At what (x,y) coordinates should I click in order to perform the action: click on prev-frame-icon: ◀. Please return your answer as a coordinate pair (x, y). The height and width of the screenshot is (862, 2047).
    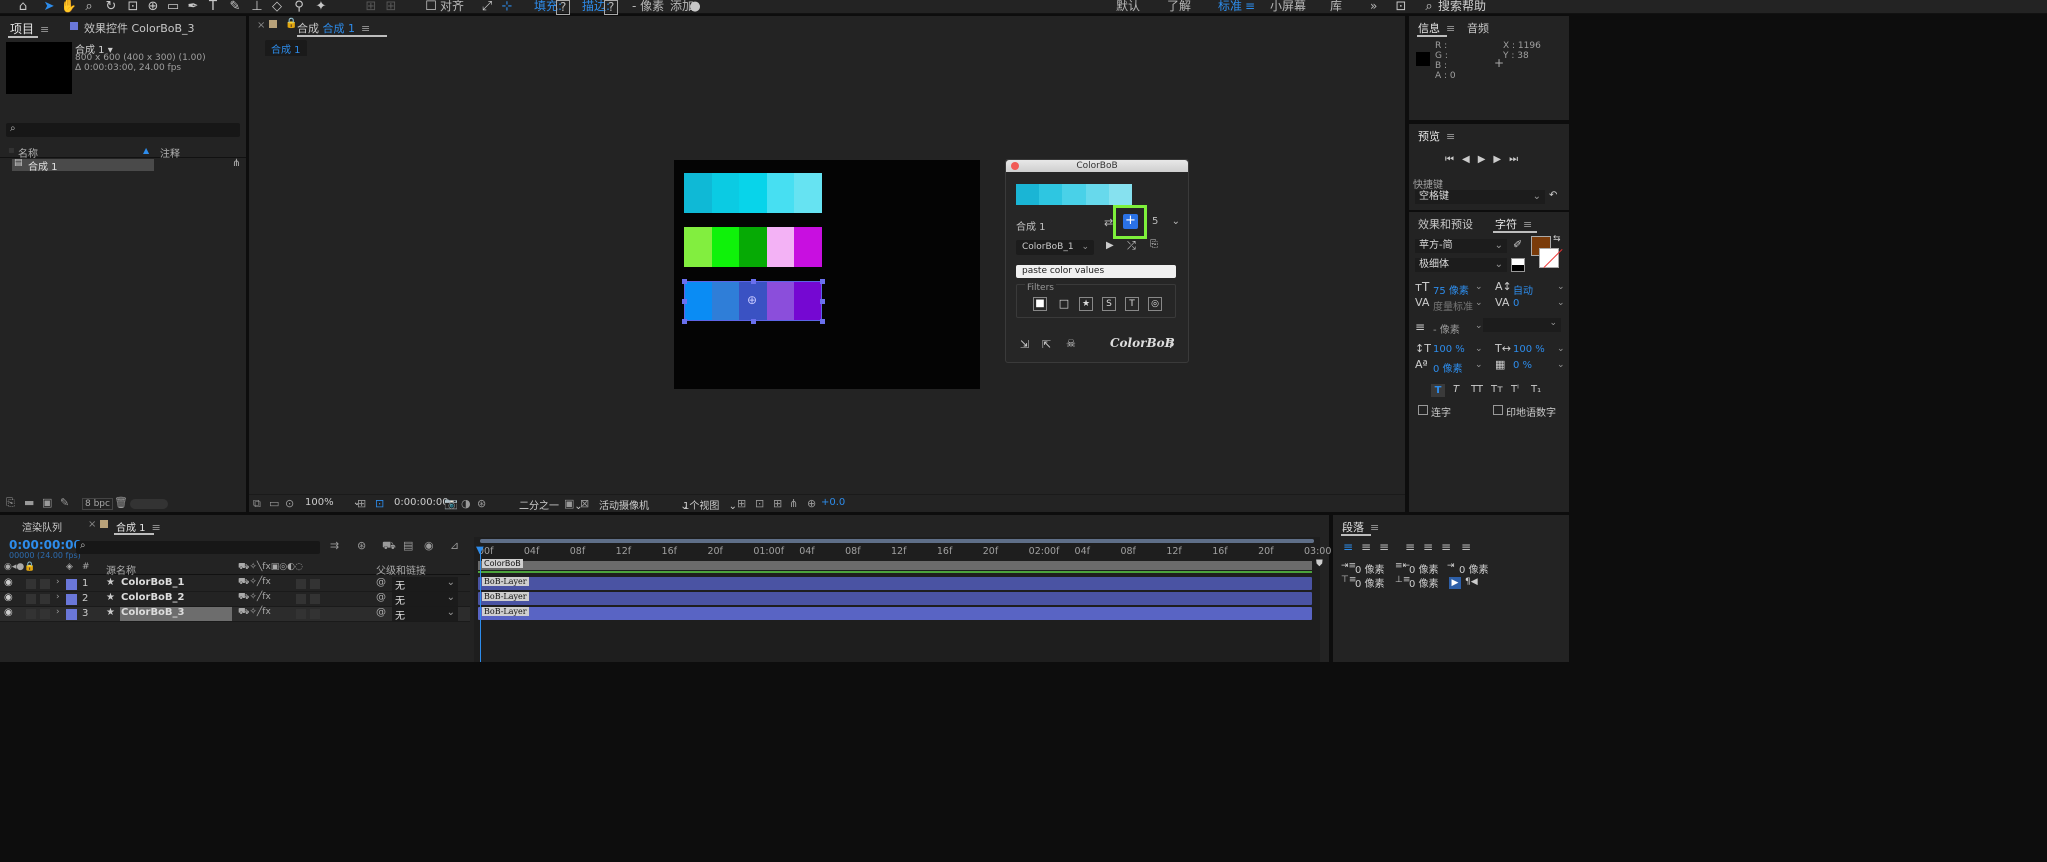
    Looking at the image, I should click on (1470, 159).